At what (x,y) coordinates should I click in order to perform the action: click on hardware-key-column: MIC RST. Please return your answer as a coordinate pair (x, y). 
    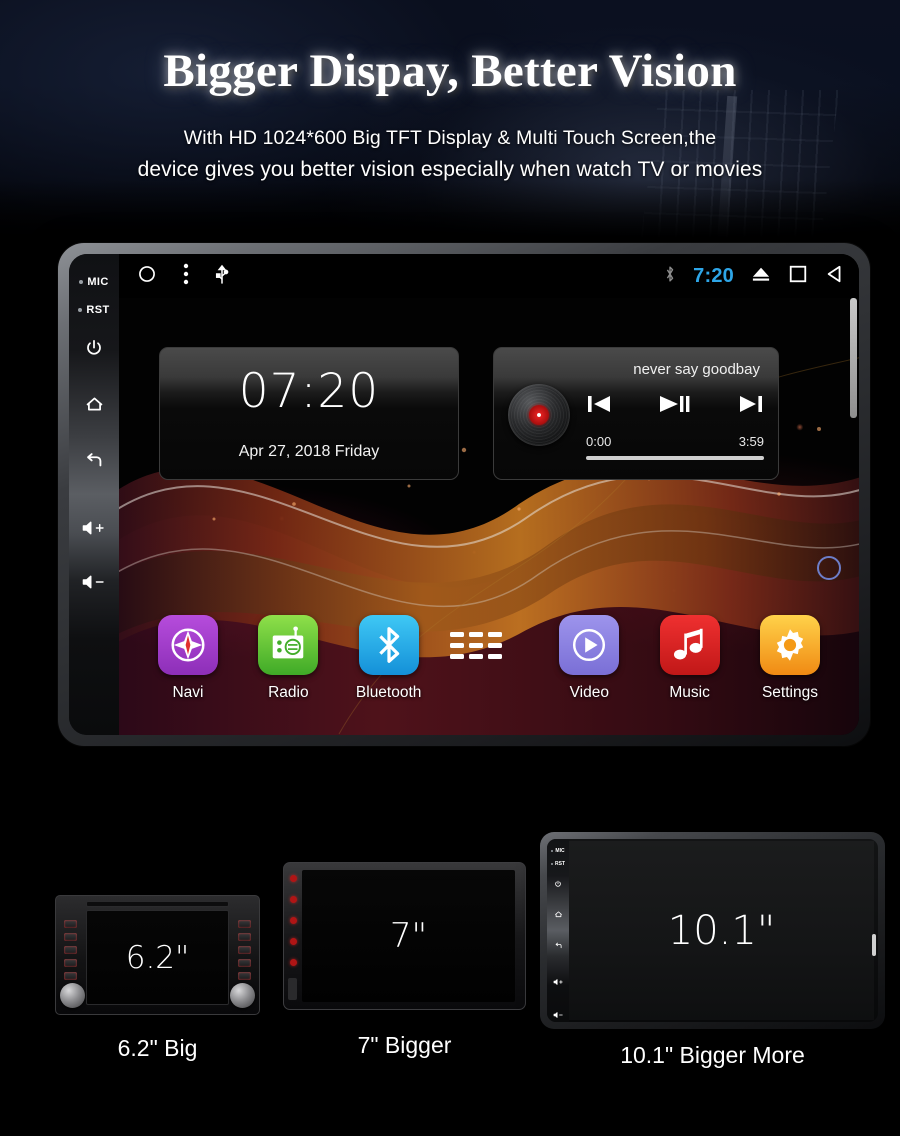
    Looking at the image, I should click on (94, 494).